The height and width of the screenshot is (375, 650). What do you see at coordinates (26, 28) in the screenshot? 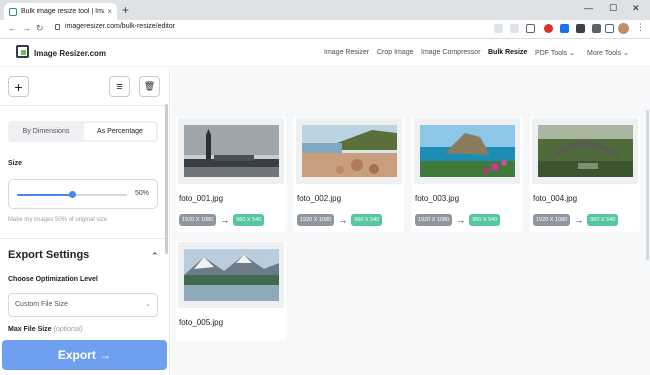
I see `forward-icon: →` at bounding box center [26, 28].